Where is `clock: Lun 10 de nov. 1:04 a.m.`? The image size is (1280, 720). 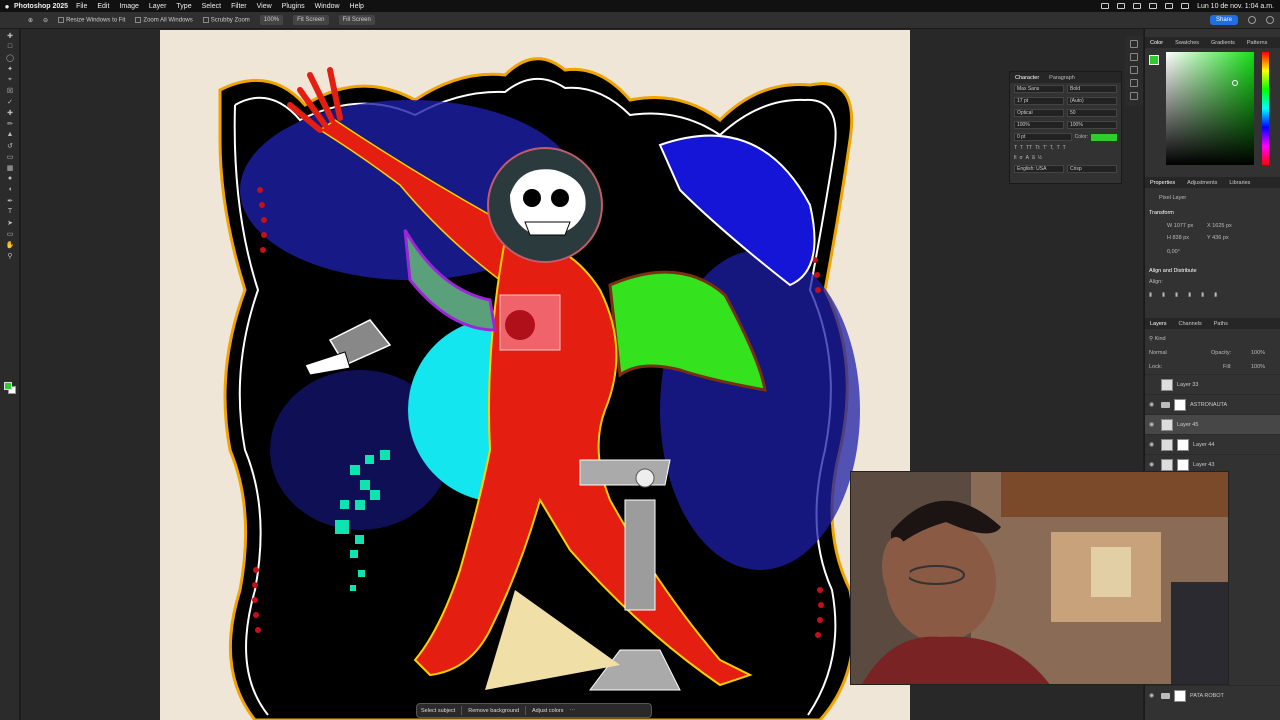 clock: Lun 10 de nov. 1:04 a.m. is located at coordinates (1235, 6).